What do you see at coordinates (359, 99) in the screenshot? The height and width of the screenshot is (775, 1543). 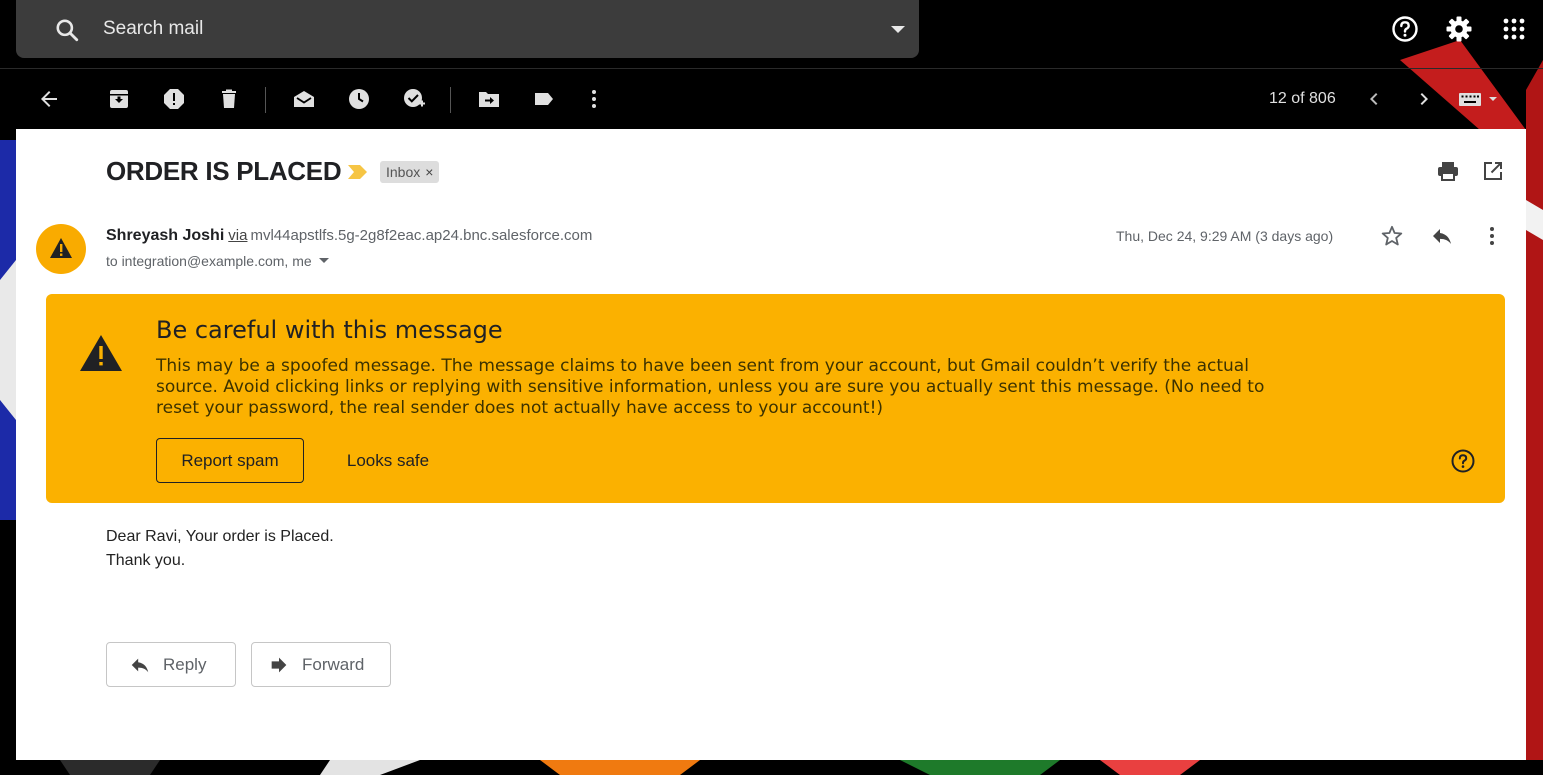 I see `snooze-icon` at bounding box center [359, 99].